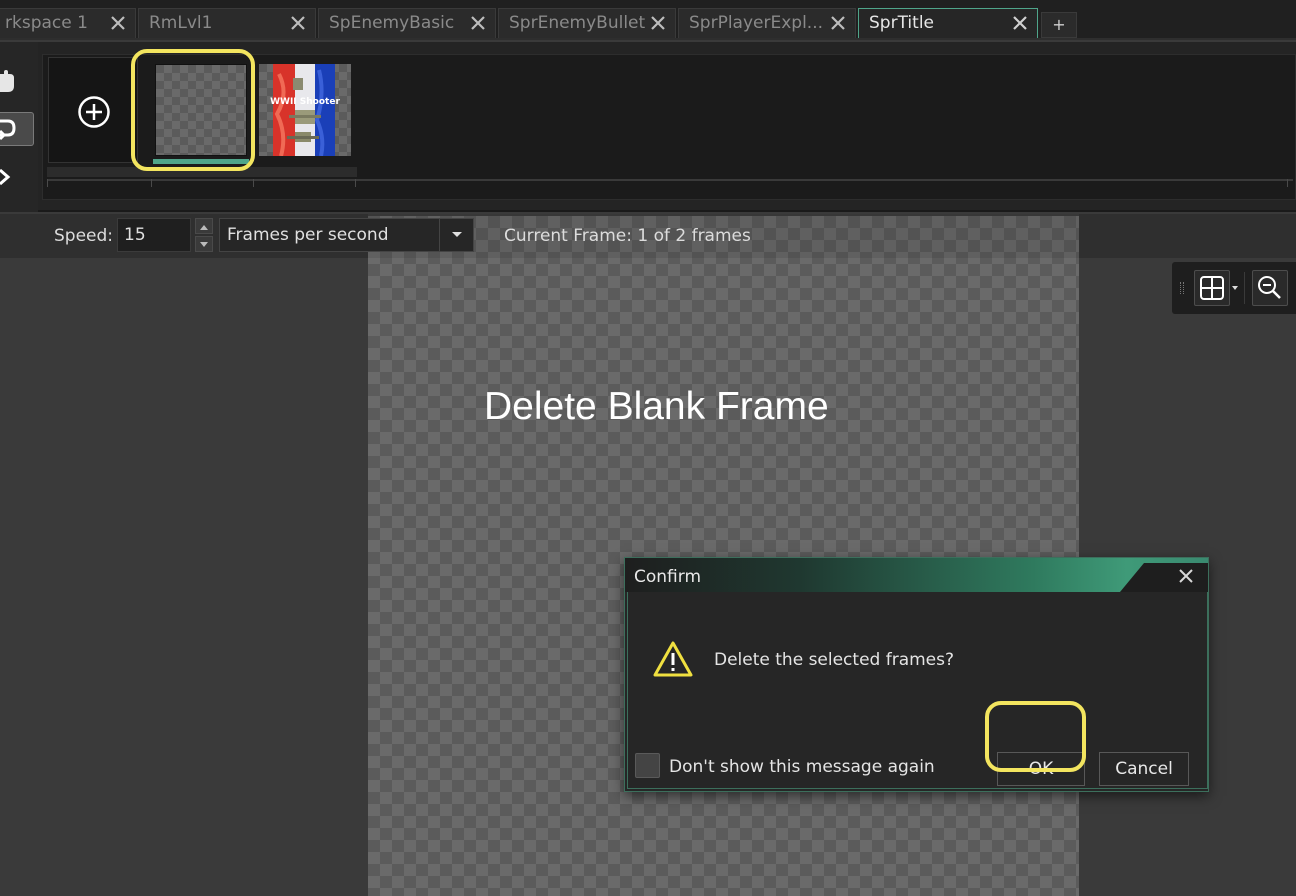 The image size is (1296, 896). I want to click on tab-label: SprEnemyBullet, so click(577, 23).